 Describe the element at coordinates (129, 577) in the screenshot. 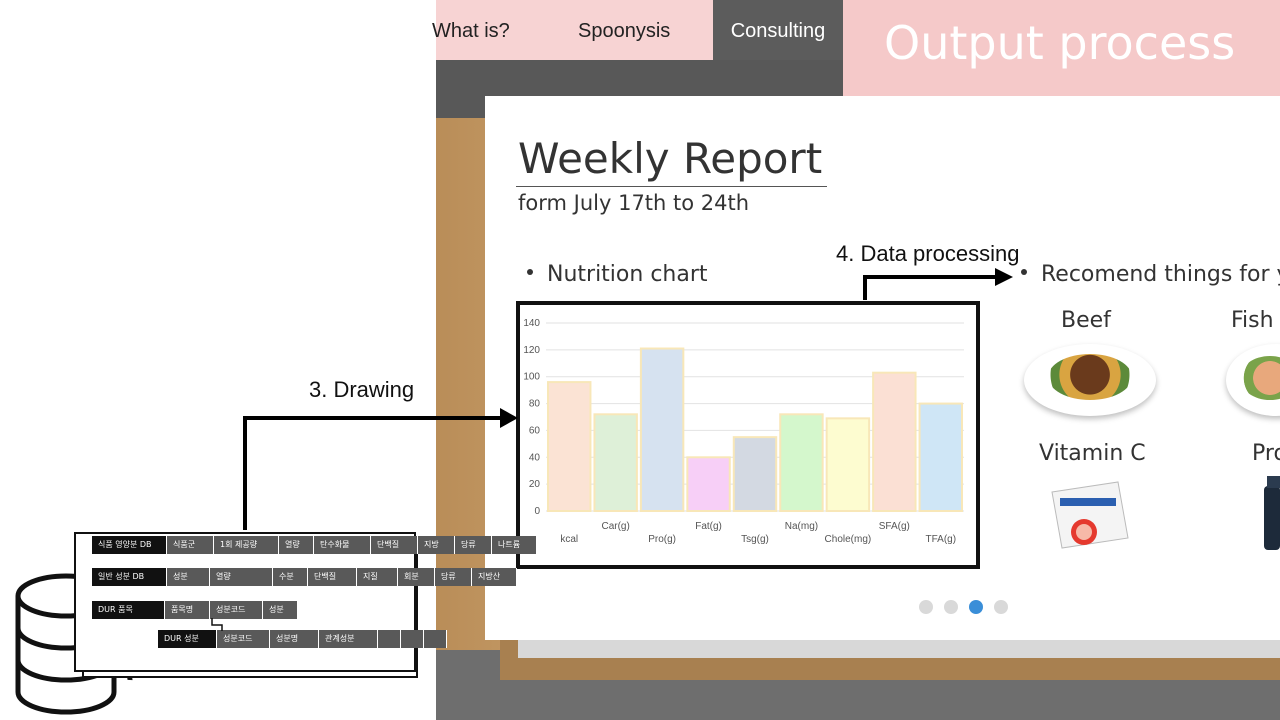

I see `table-name-cell: 일반 성분 DB` at that location.